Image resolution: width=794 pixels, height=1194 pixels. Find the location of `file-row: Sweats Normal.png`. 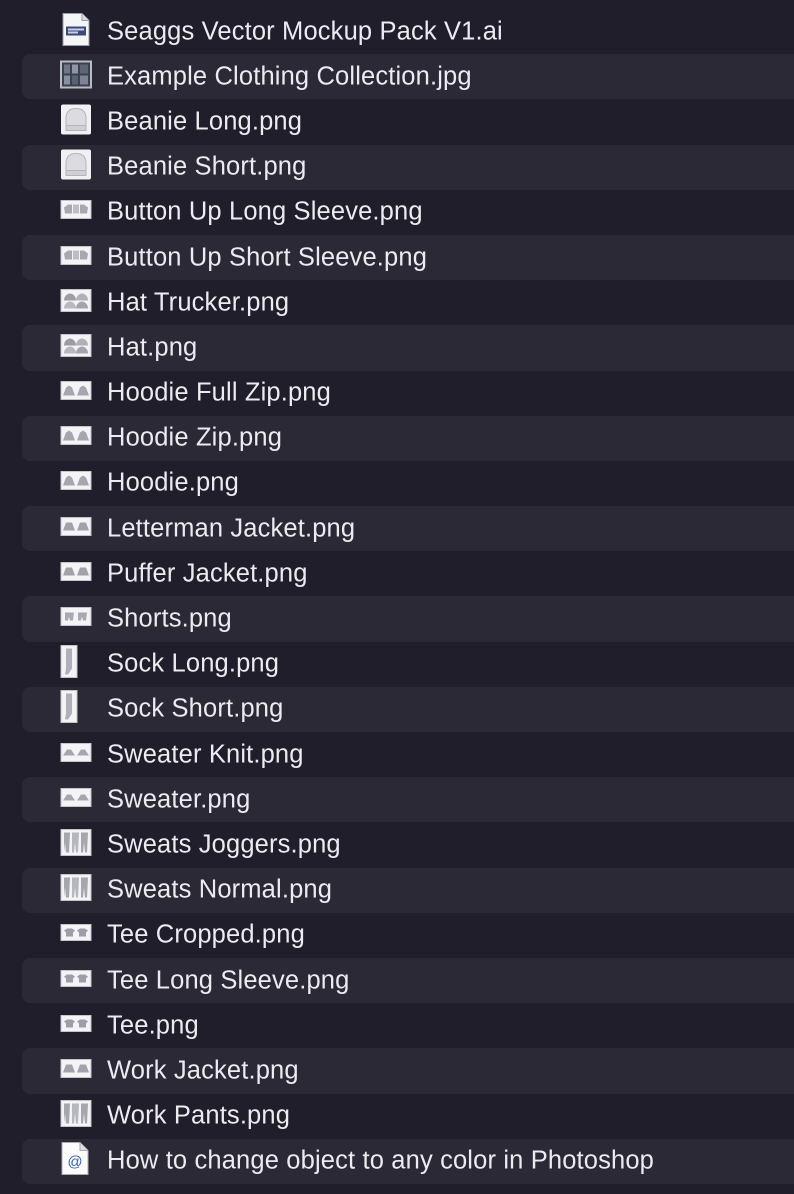

file-row: Sweats Normal.png is located at coordinates (408, 890).